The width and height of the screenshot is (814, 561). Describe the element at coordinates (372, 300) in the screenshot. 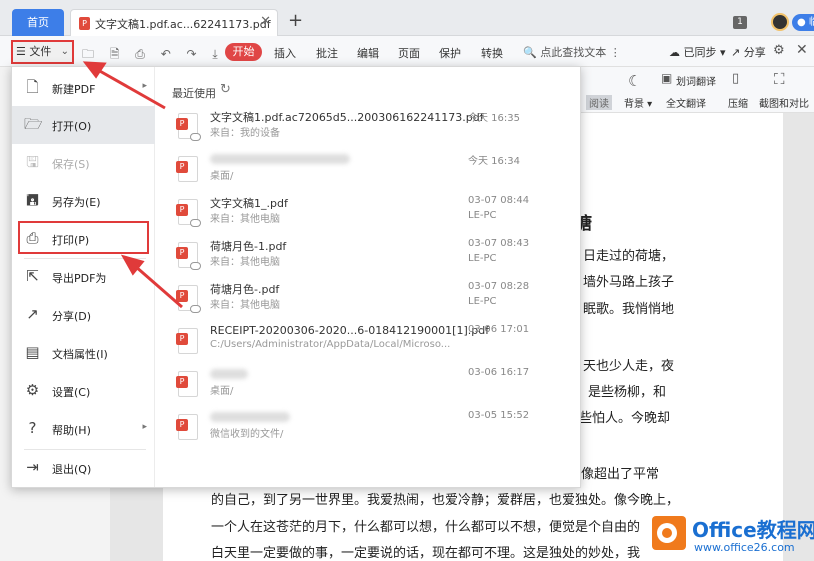

I see `recent-file-item: P 荷塘月色-.pdf 来自：其他电脑 03-07 08:28 LE-PC` at that location.